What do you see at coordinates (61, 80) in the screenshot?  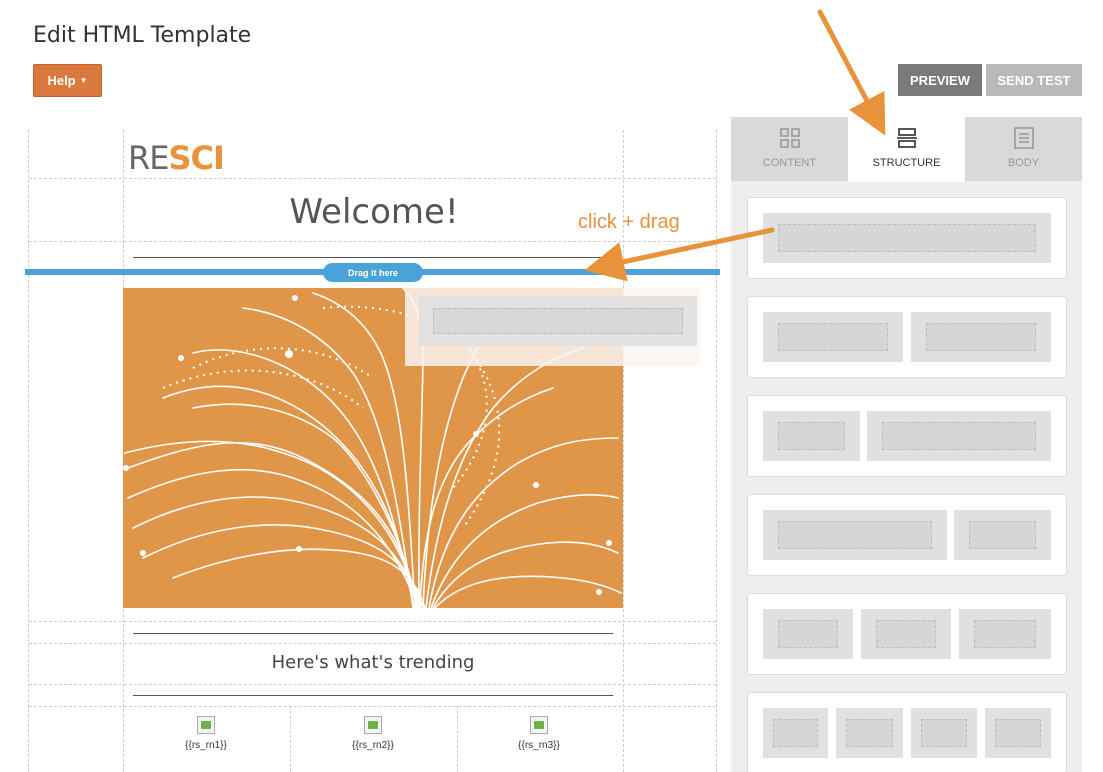 I see `help-label: Help` at bounding box center [61, 80].